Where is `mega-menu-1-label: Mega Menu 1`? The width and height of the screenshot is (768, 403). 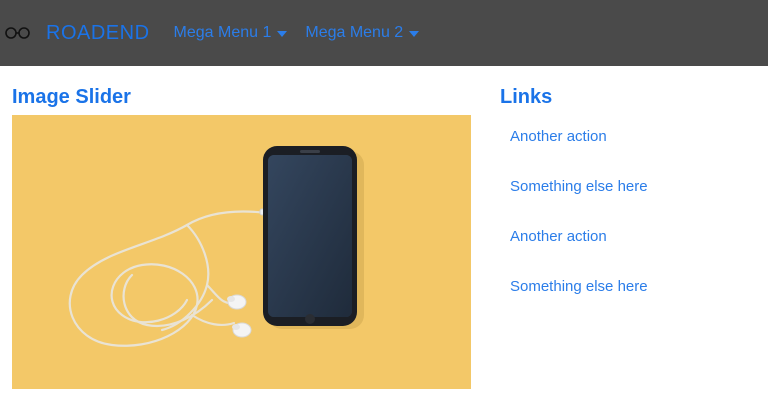
mega-menu-1-label: Mega Menu 1 is located at coordinates (222, 32).